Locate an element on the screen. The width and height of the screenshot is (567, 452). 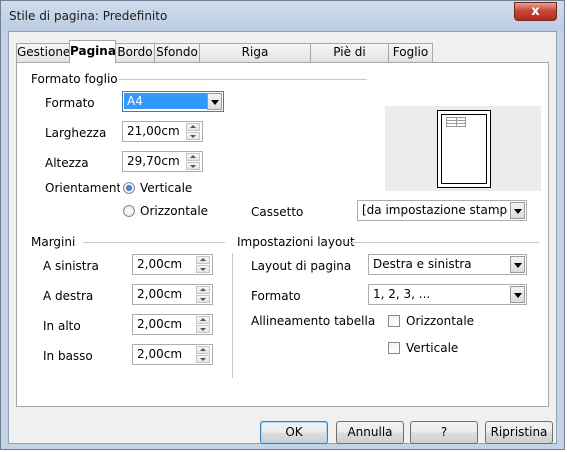
close-button: x is located at coordinates (535, 11).